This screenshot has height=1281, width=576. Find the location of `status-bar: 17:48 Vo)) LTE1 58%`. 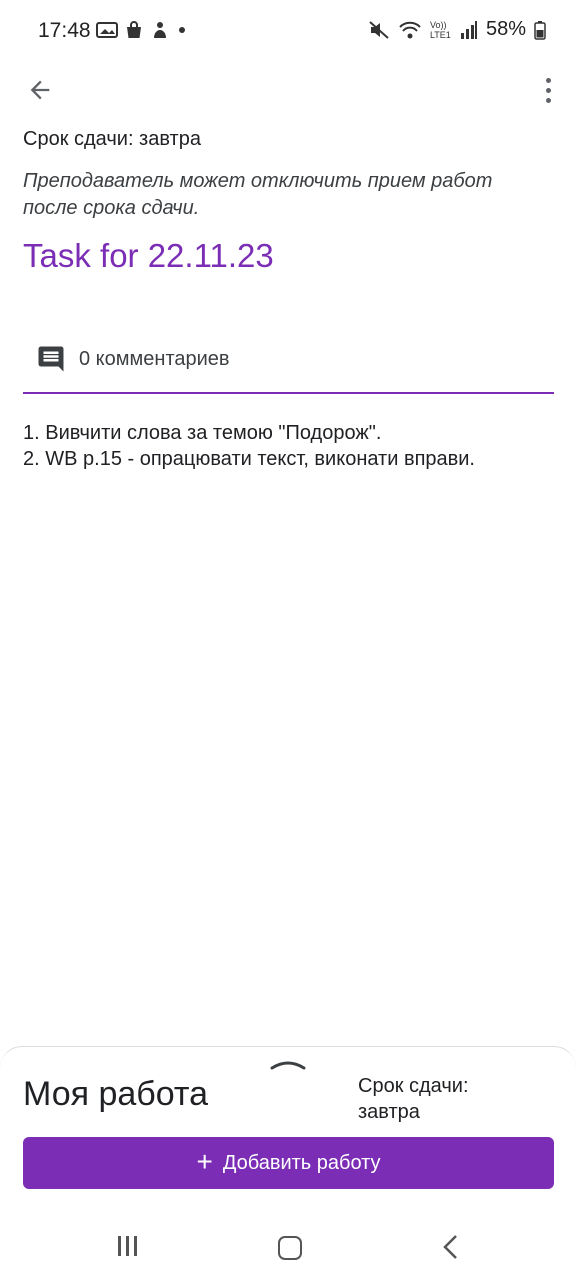

status-bar: 17:48 Vo)) LTE1 58% is located at coordinates (288, 32).